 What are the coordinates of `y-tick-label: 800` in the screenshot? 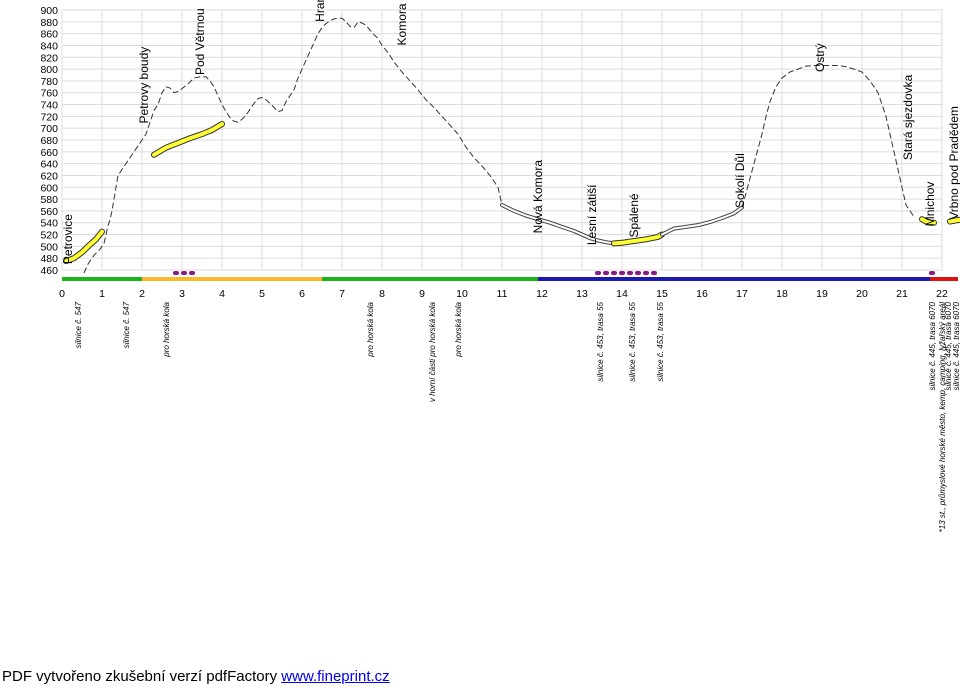 It's located at (49, 70).